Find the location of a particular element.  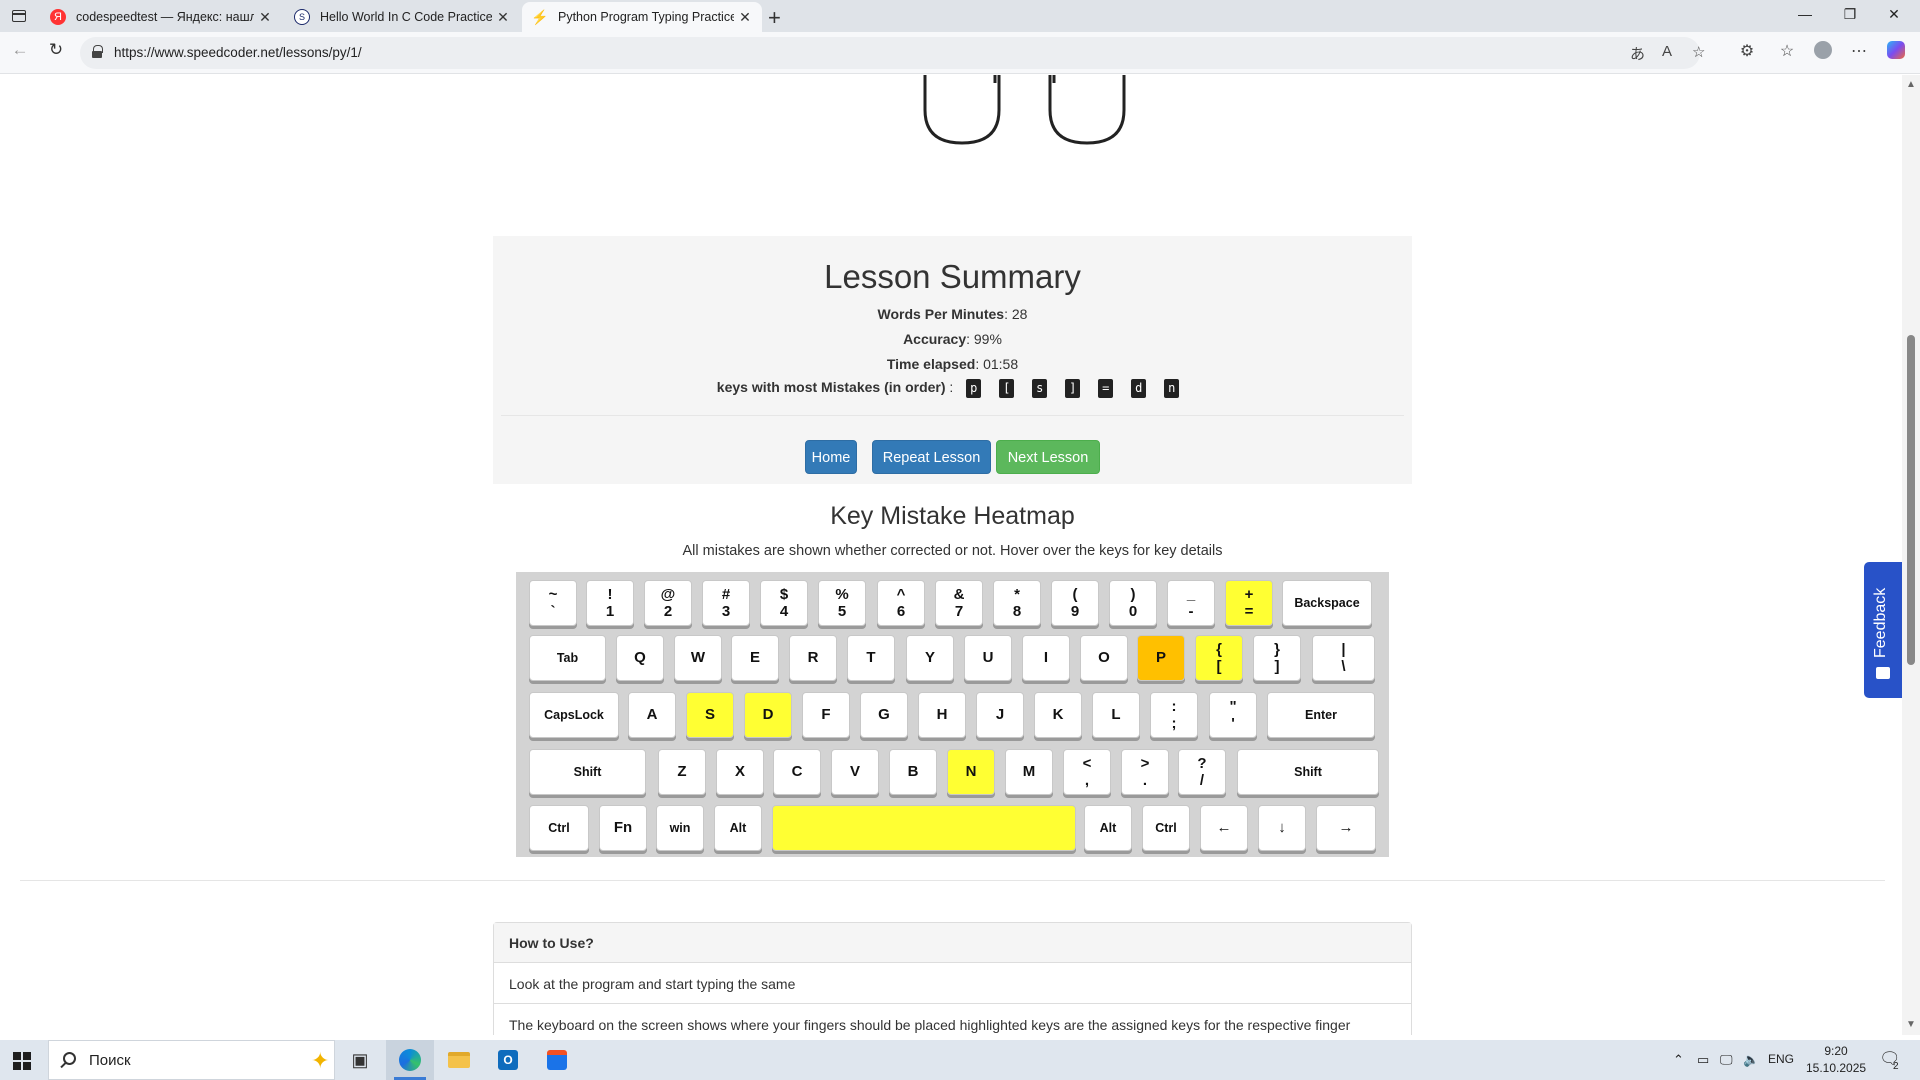

key-h: H is located at coordinates (942, 715).